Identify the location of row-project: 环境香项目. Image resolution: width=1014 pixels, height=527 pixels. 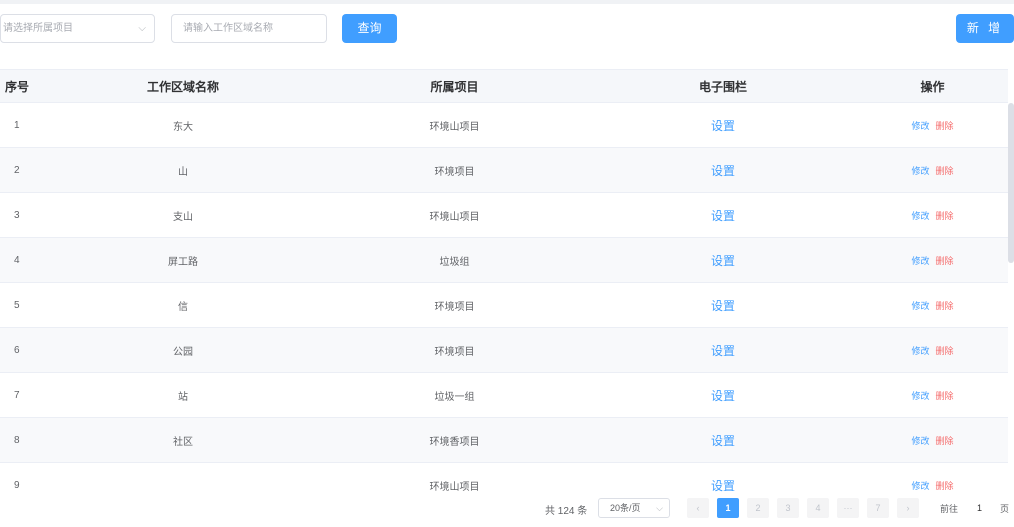
(454, 442).